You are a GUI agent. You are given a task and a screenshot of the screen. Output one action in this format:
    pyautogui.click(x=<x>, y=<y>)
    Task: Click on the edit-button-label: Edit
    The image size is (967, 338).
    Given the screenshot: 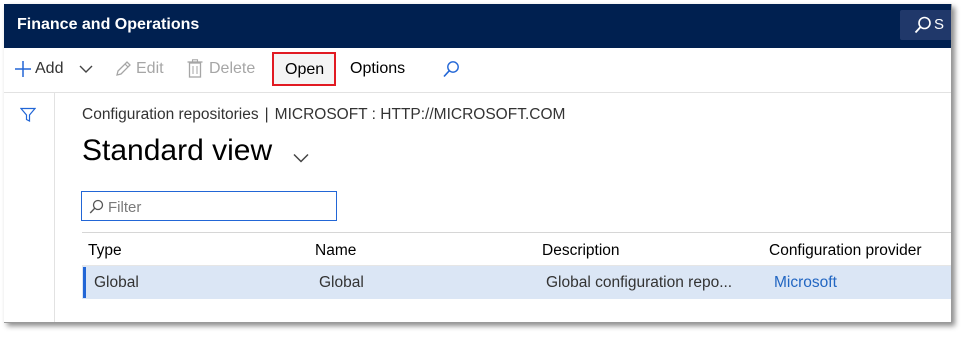 What is the action you would take?
    pyautogui.click(x=150, y=68)
    